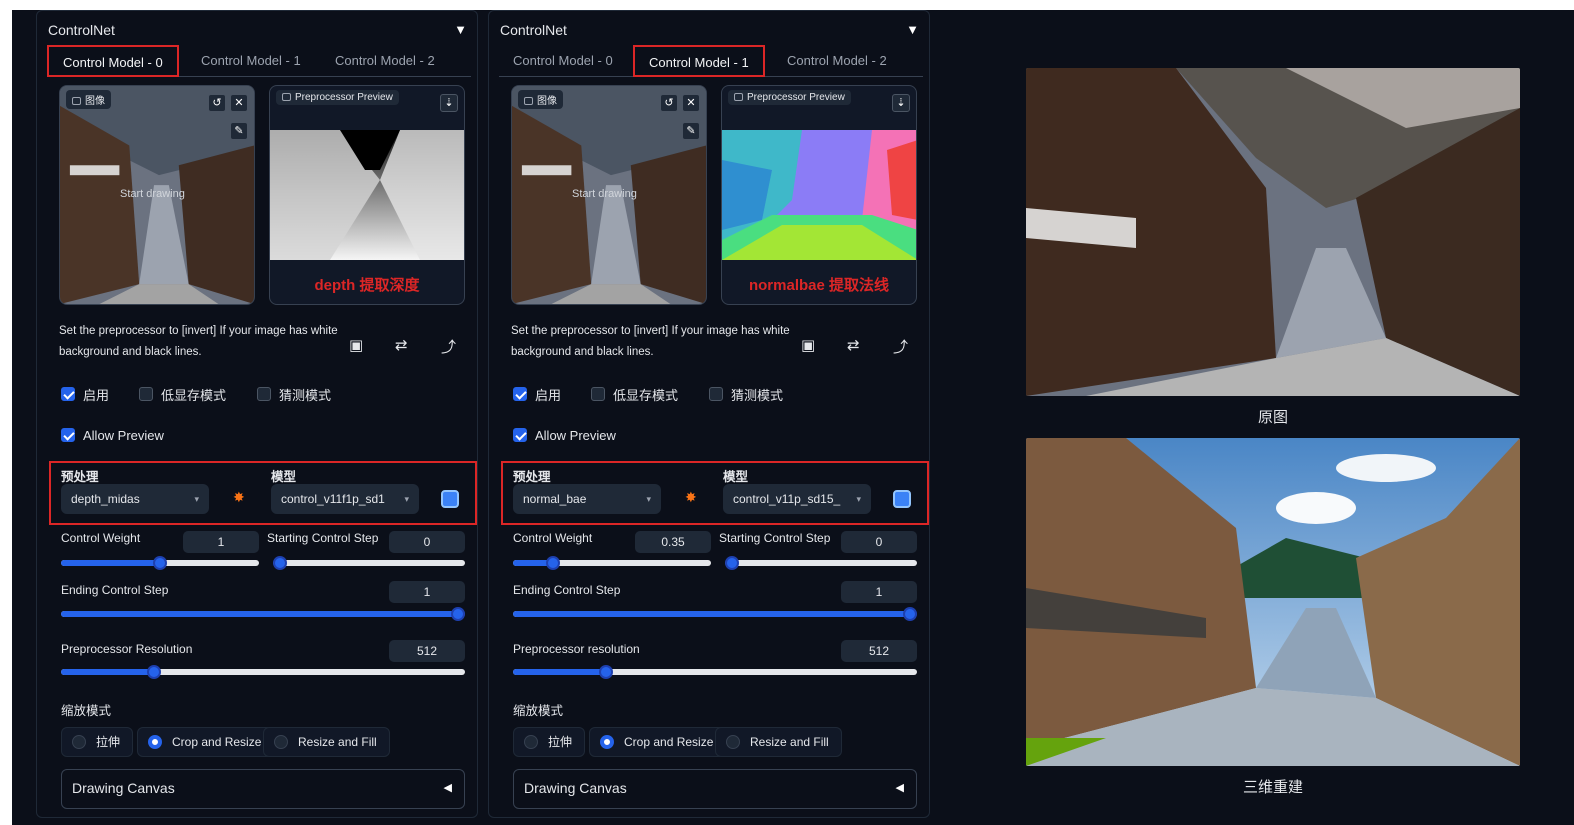 The width and height of the screenshot is (1574, 825). What do you see at coordinates (76, 101) in the screenshot?
I see `image-icon` at bounding box center [76, 101].